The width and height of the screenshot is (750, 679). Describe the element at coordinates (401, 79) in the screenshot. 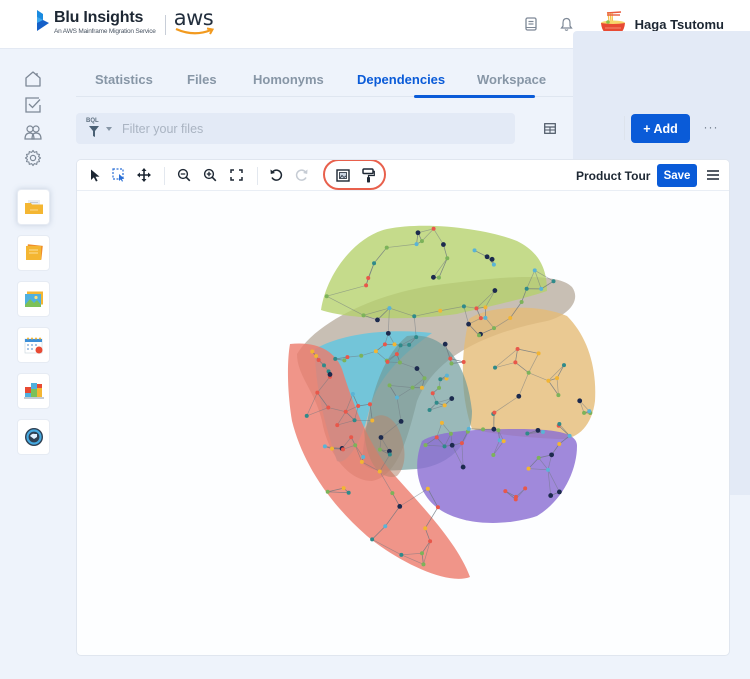

I see `tab-dependencies: Dependencies` at that location.